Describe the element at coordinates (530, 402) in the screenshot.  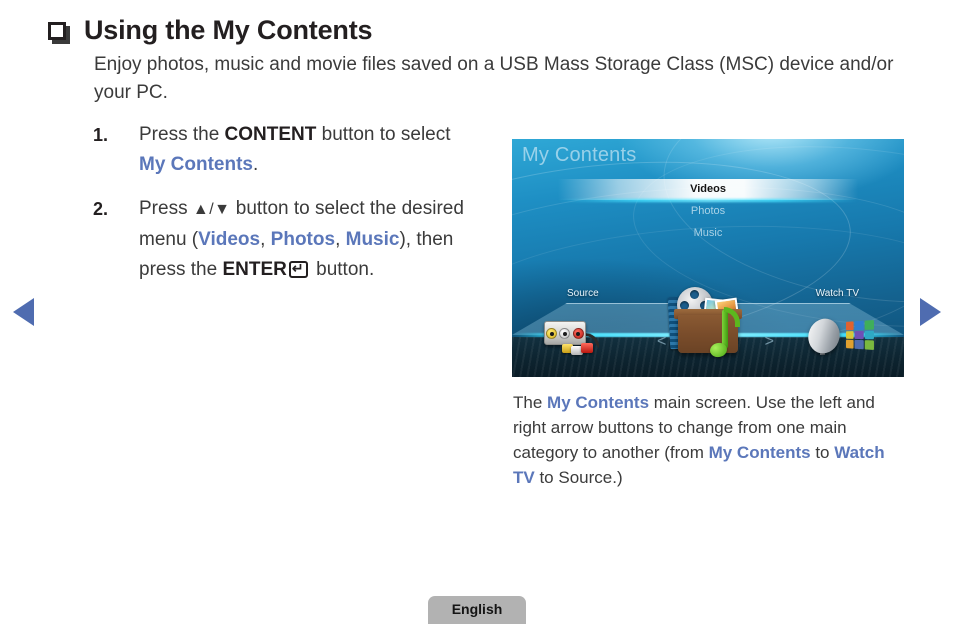
I see `body-text: The` at that location.